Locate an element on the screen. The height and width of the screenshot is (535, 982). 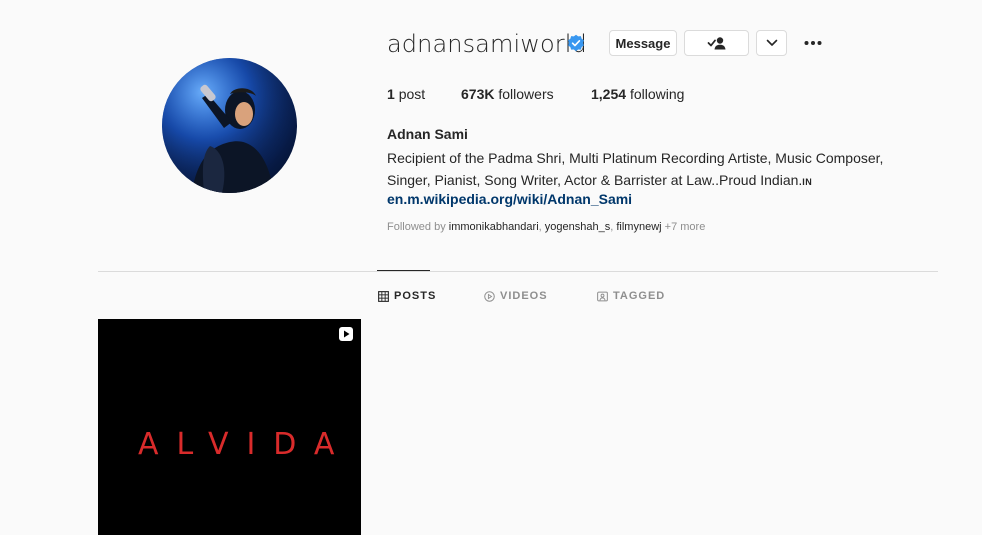
india-flag-icon: IN is located at coordinates (807, 182).